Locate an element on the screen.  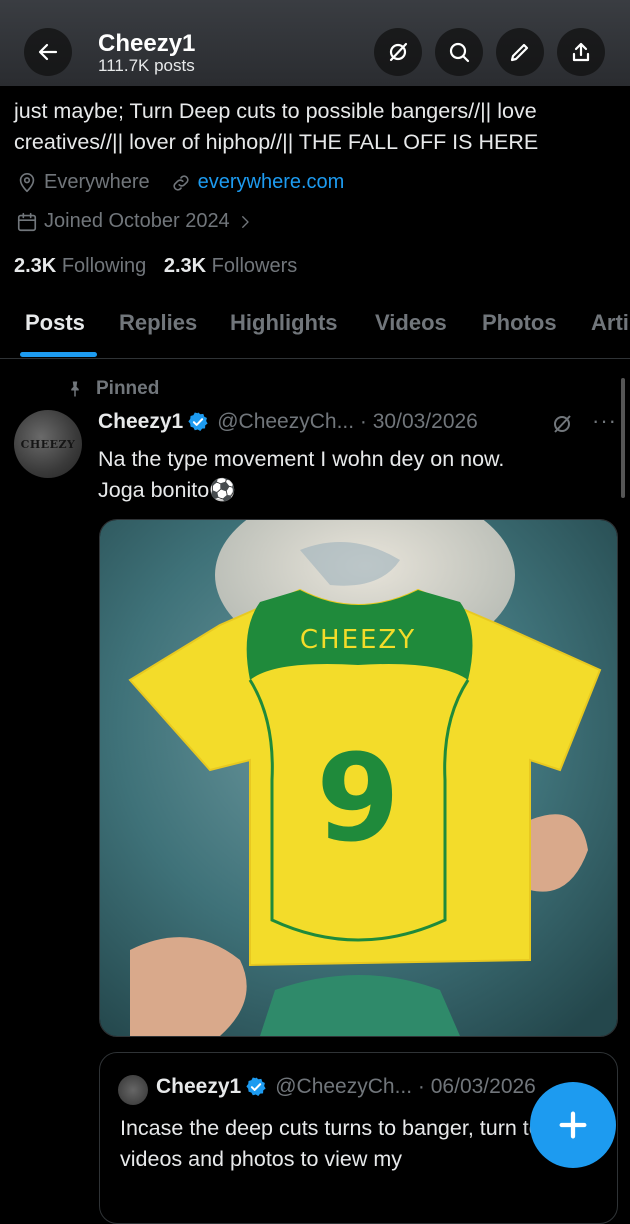
post-more-options: ··· is located at coordinates (604, 421).